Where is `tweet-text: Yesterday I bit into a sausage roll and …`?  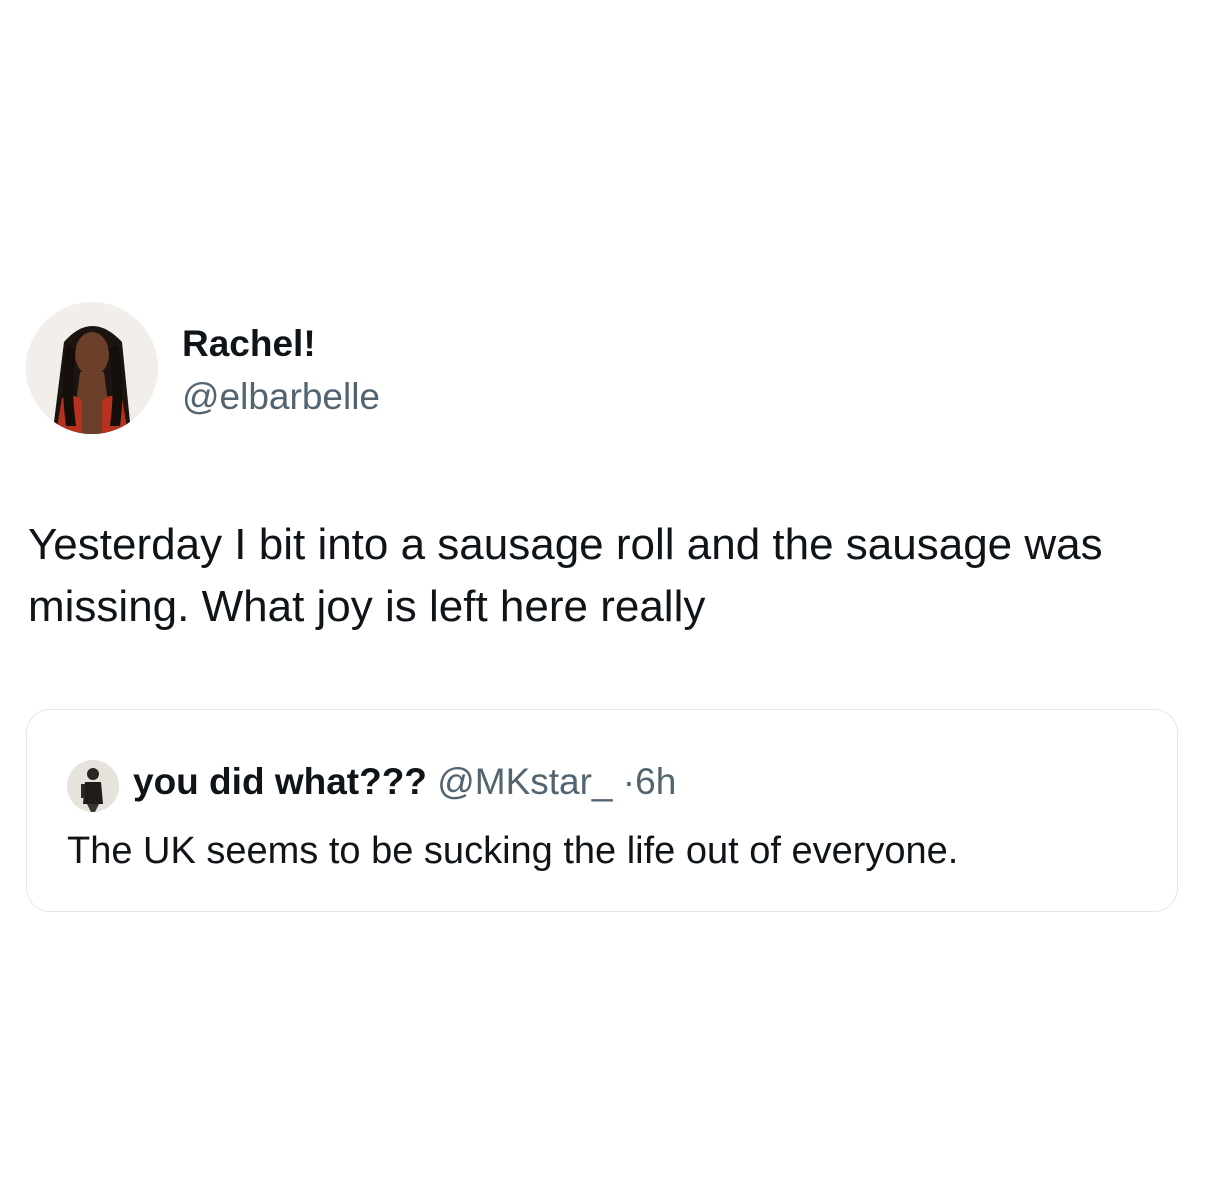 tweet-text: Yesterday I bit into a sausage roll and … is located at coordinates (565, 575).